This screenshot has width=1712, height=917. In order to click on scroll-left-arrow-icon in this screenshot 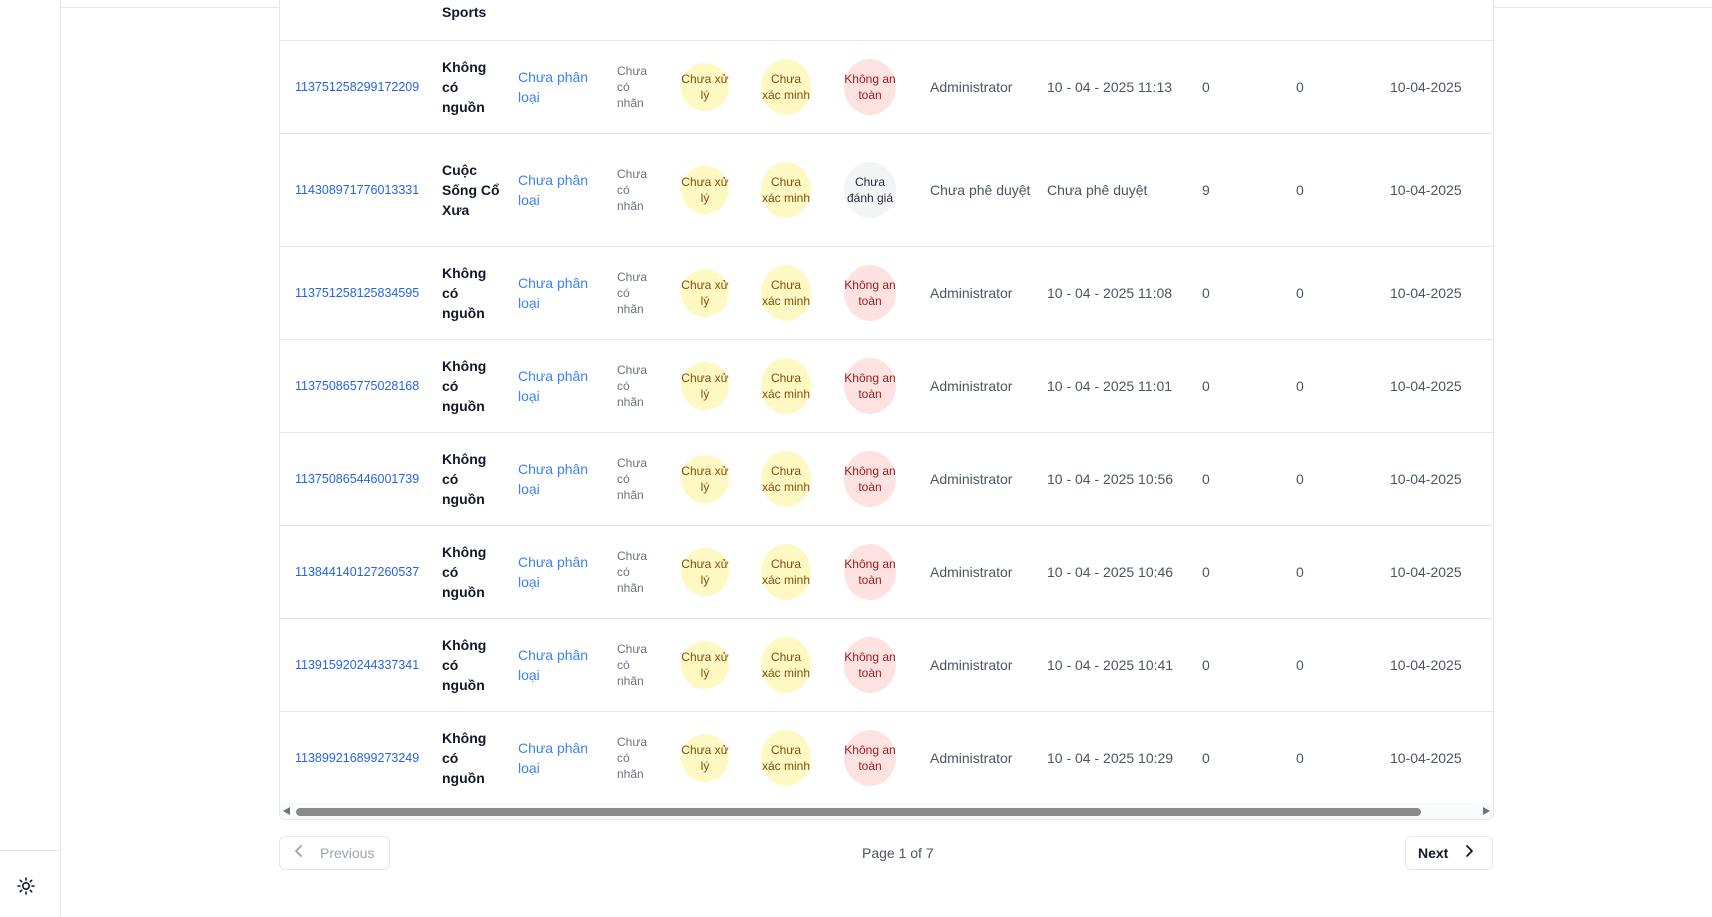, I will do `click(286, 811)`.